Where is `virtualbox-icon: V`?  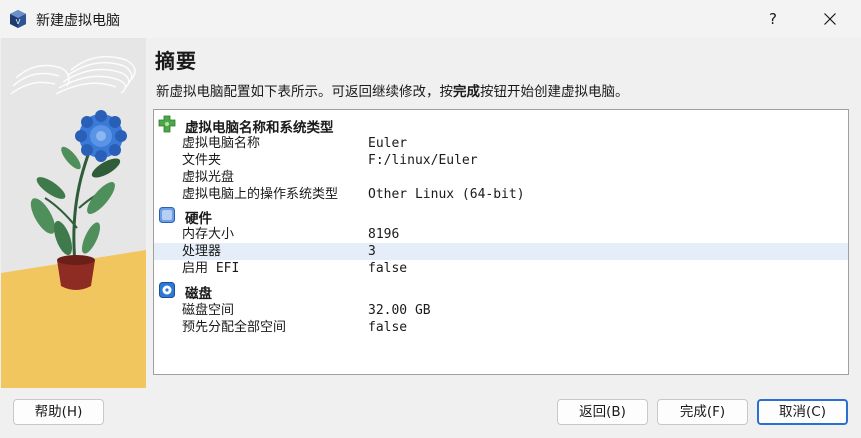
virtualbox-icon: V is located at coordinates (18, 19).